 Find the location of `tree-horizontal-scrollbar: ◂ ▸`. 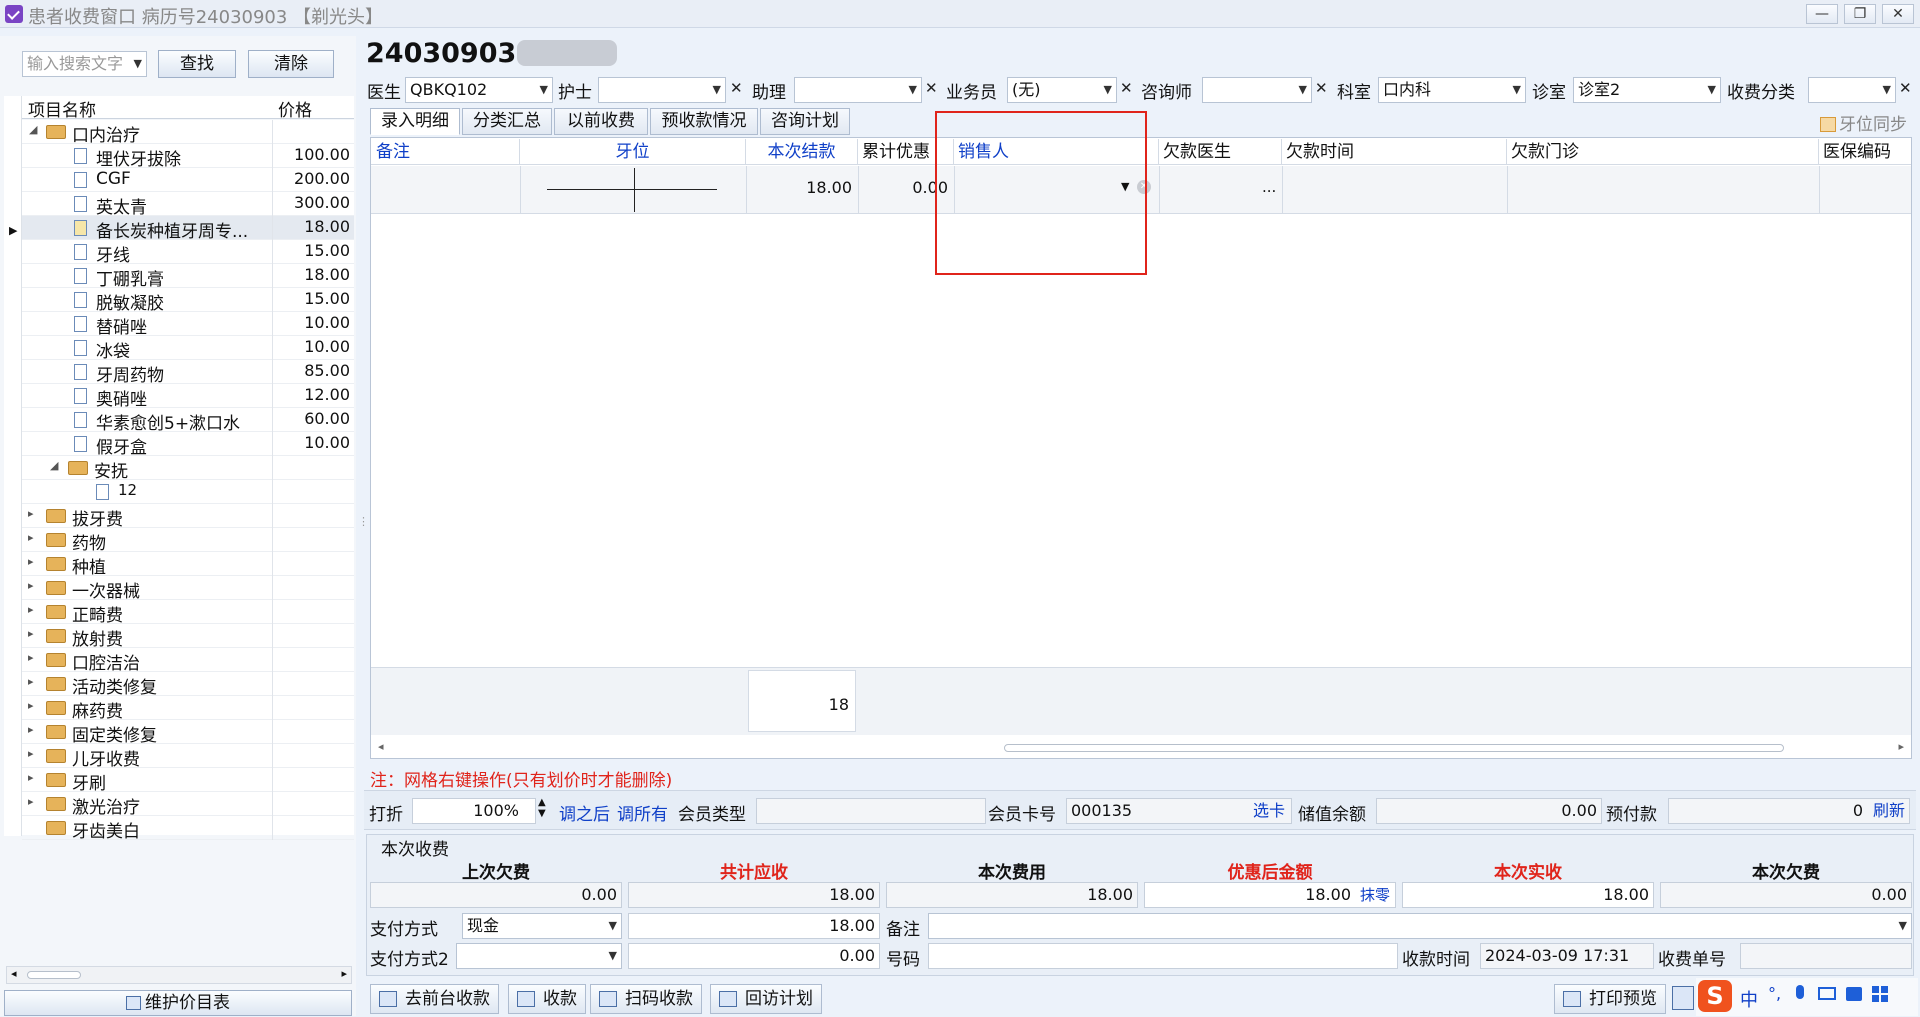

tree-horizontal-scrollbar: ◂ ▸ is located at coordinates (179, 975).